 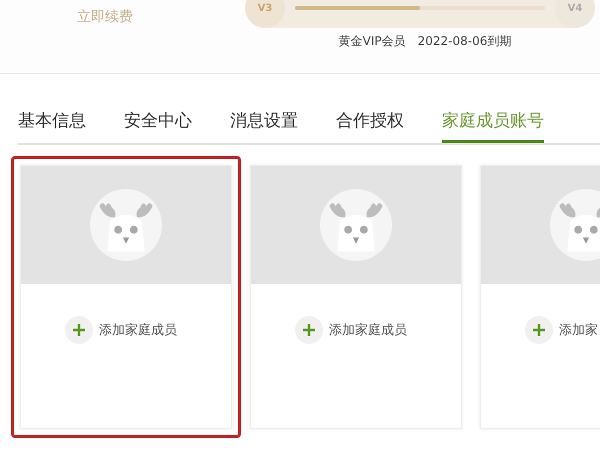 I want to click on tab: 消息设置, so click(x=264, y=119).